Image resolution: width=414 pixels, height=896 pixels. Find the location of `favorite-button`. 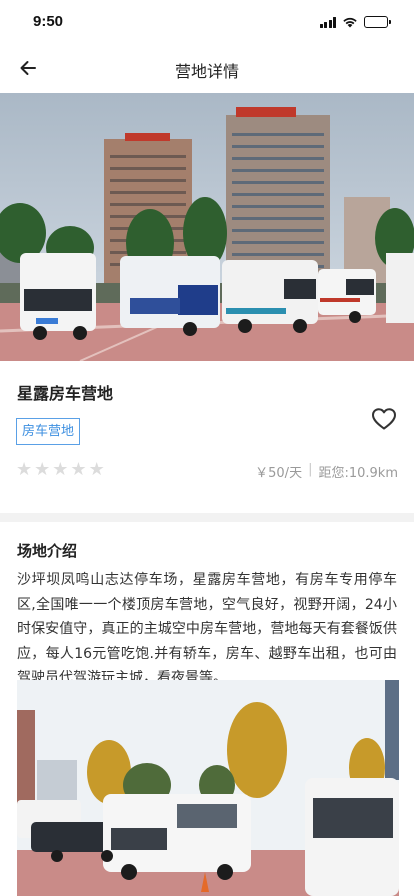

favorite-button is located at coordinates (384, 419).